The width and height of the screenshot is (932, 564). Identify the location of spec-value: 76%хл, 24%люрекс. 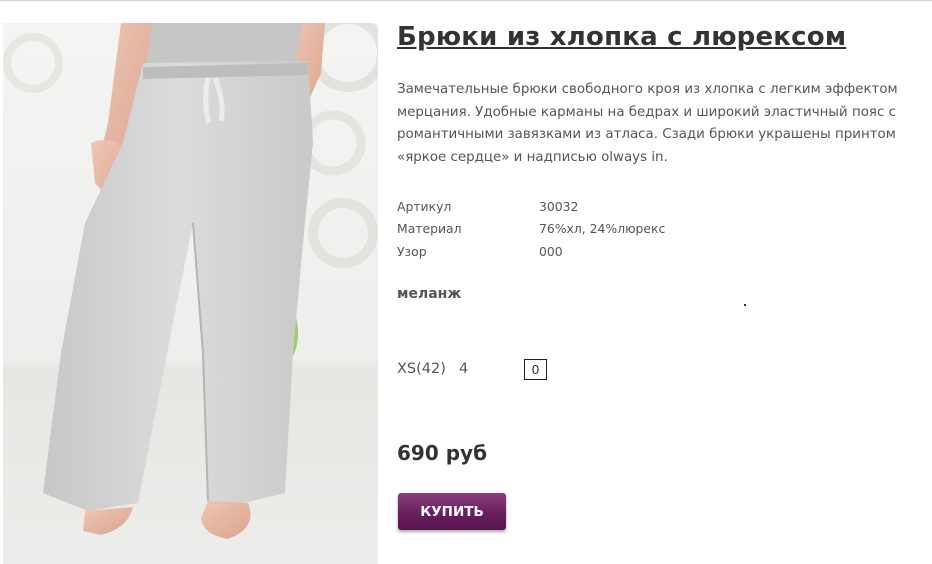
(602, 229).